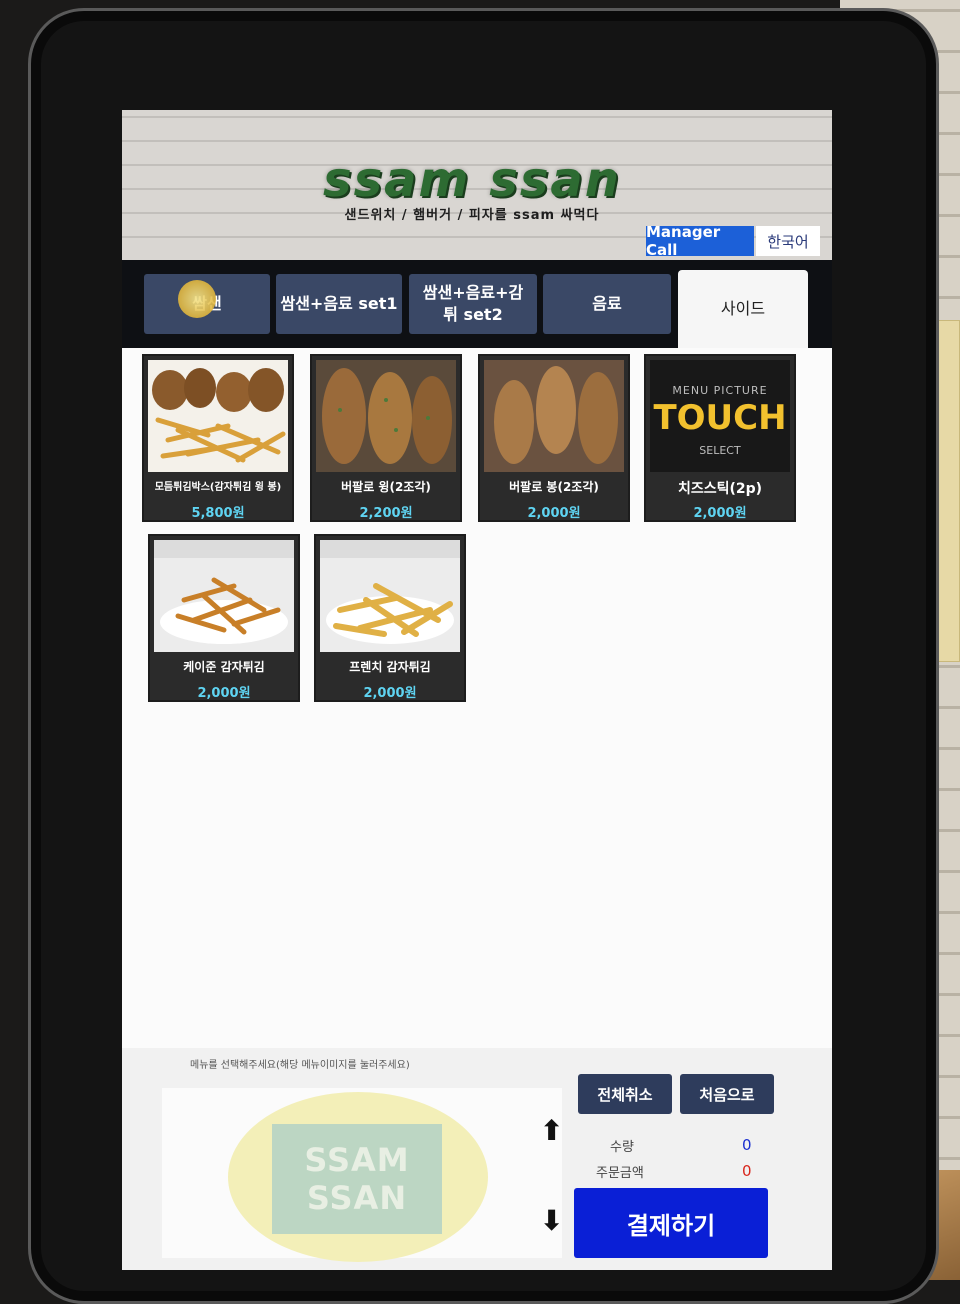  I want to click on tab-label: 쌈샌+음료 set1, so click(339, 303).